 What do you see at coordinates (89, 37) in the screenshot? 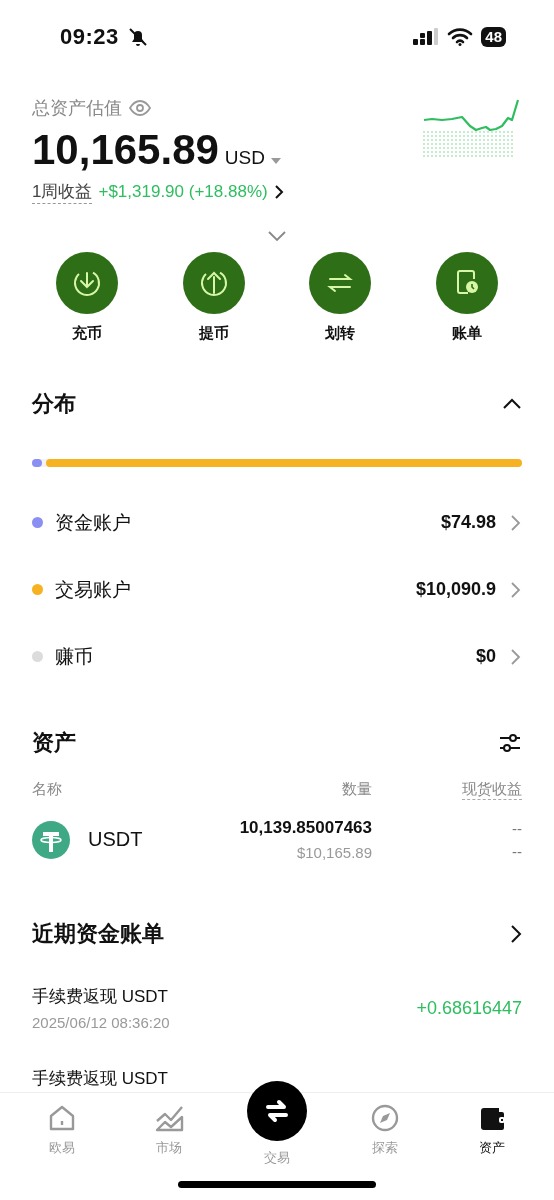
I see `clock-time: 09:23` at bounding box center [89, 37].